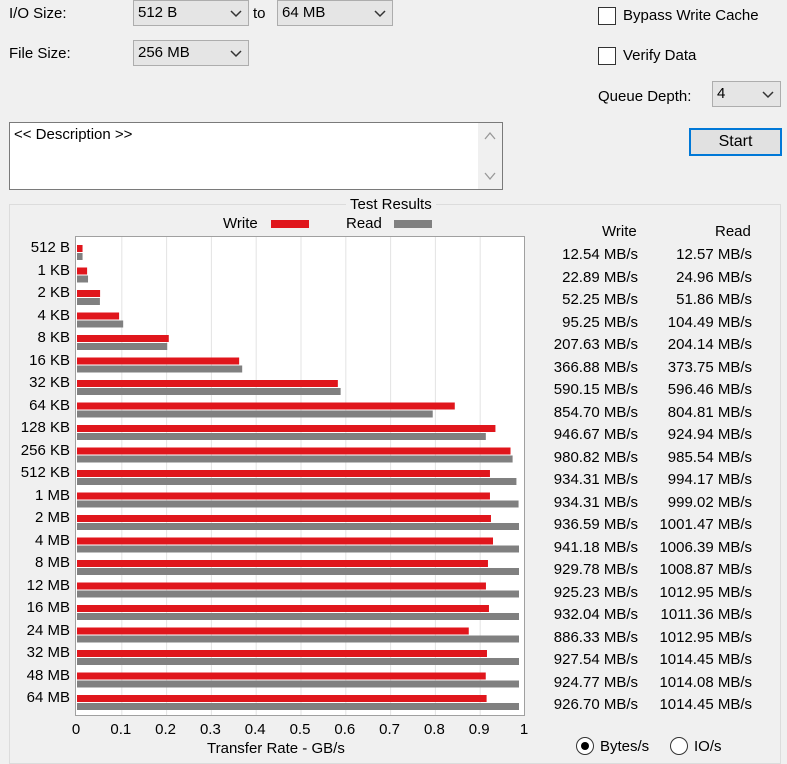 Image resolution: width=787 pixels, height=764 pixels. I want to click on write-bar-8kb, so click(123, 338).